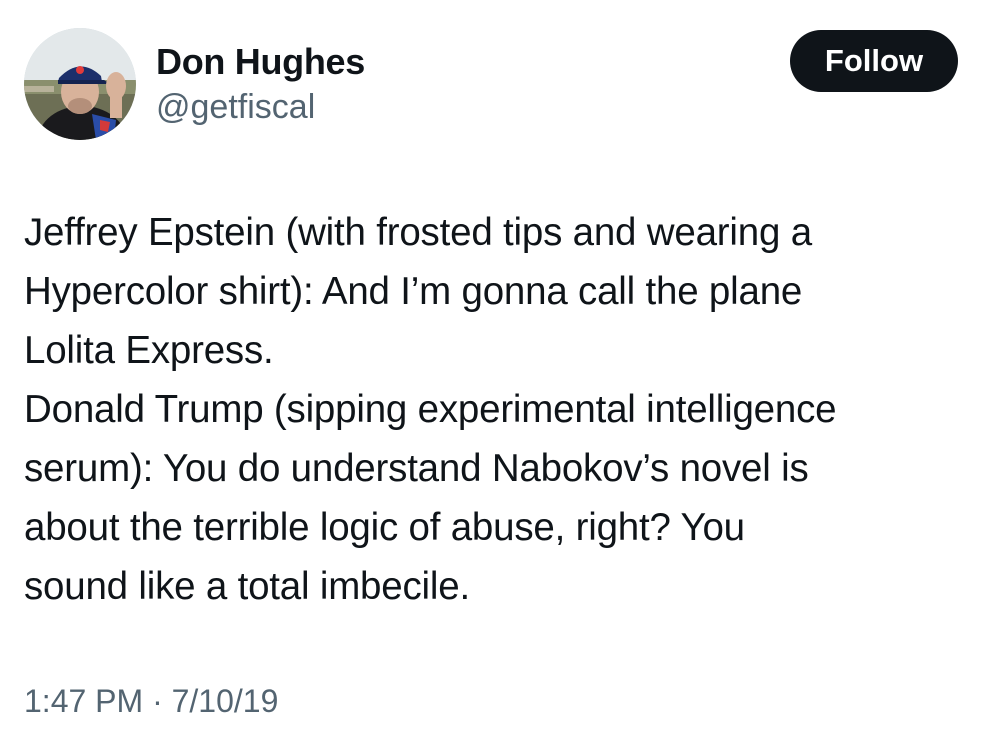  Describe the element at coordinates (874, 61) in the screenshot. I see `follow-button: Follow` at that location.